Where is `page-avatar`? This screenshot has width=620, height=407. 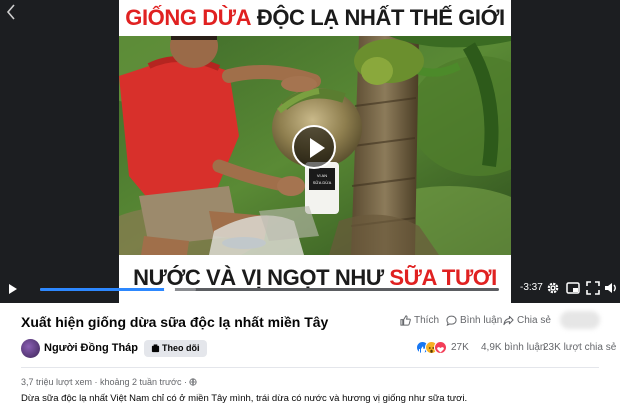 page-avatar is located at coordinates (30, 348).